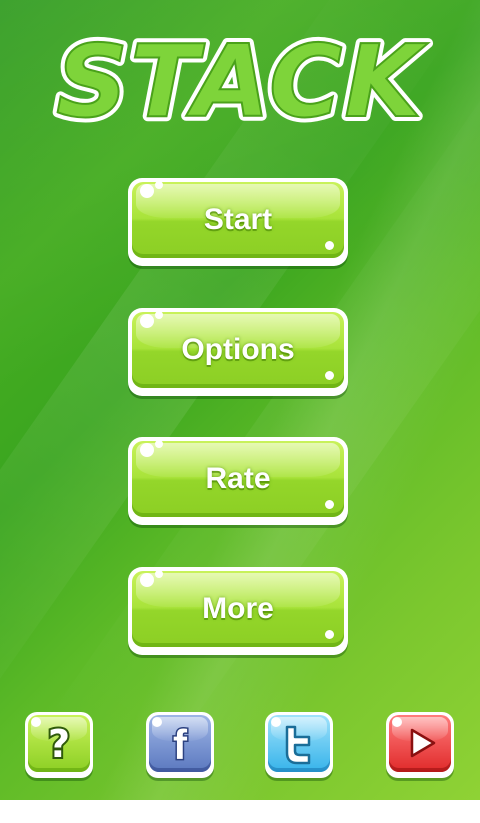 The width and height of the screenshot is (480, 823). What do you see at coordinates (238, 608) in the screenshot?
I see `more-button-label: More` at bounding box center [238, 608].